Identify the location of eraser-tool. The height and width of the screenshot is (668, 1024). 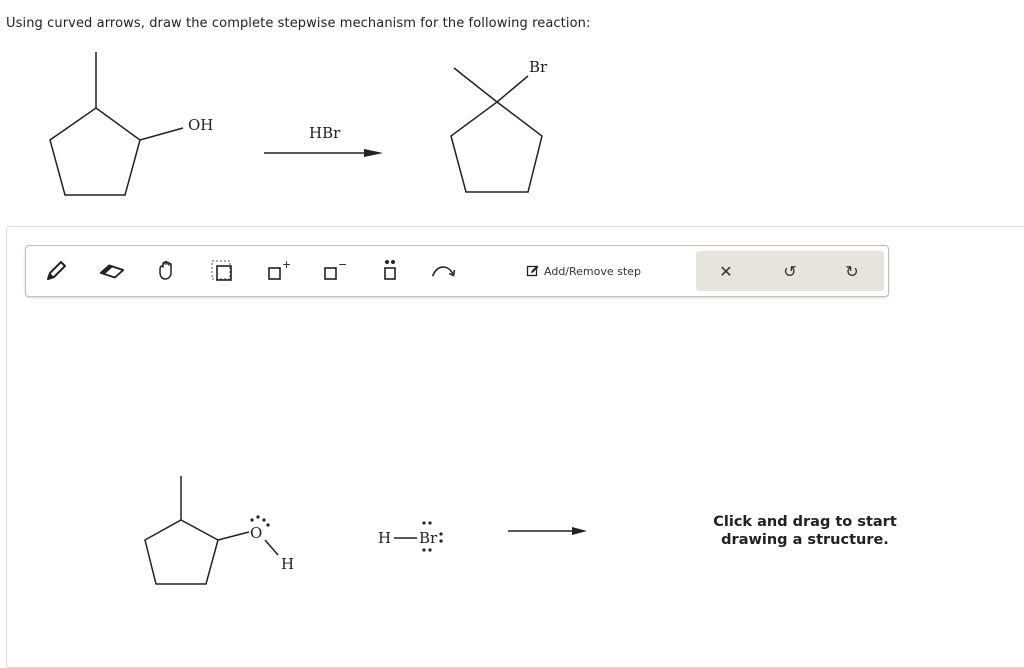
(112, 271).